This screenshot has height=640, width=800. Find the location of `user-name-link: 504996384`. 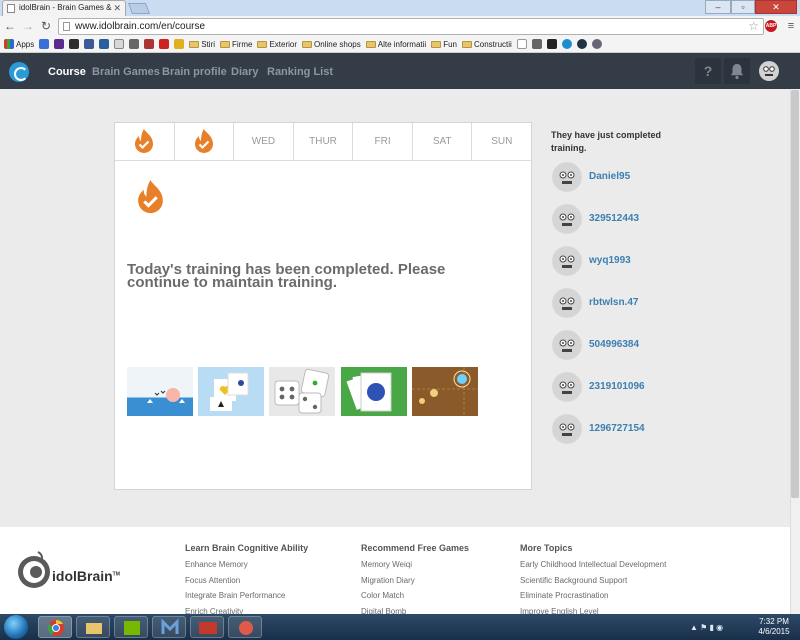

user-name-link: 504996384 is located at coordinates (614, 345).